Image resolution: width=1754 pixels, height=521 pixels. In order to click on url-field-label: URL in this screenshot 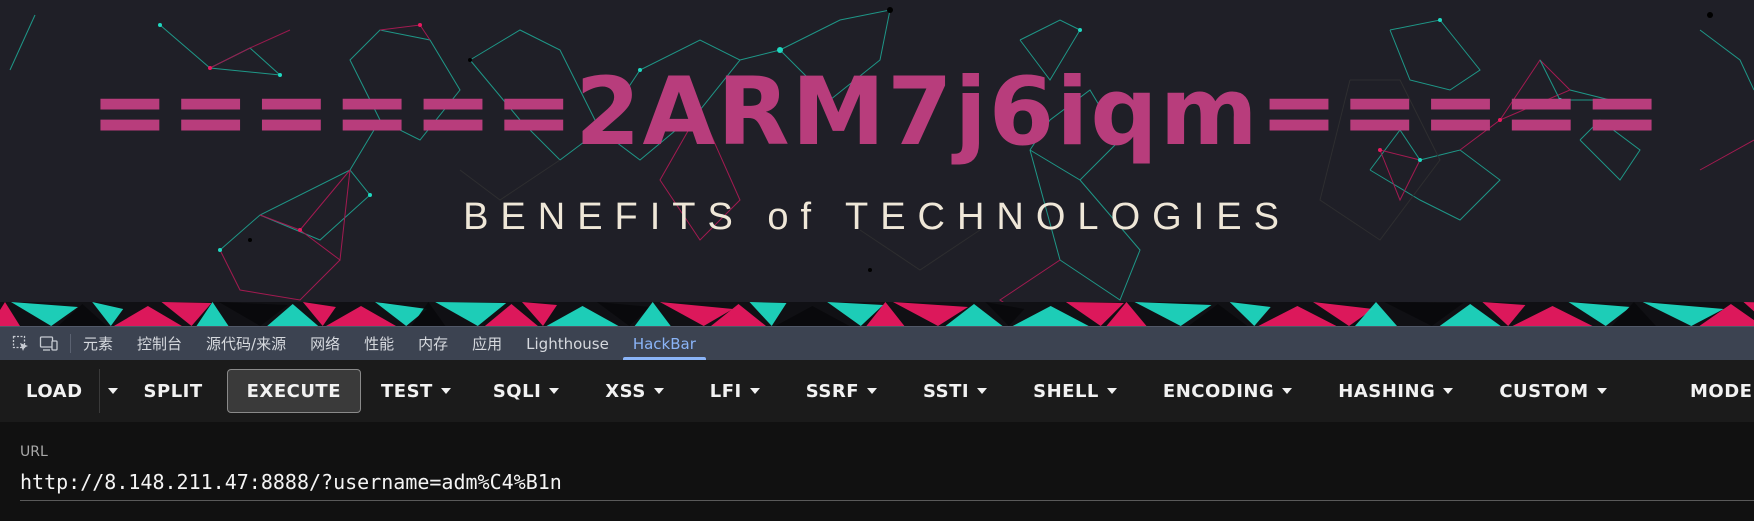, I will do `click(34, 452)`.